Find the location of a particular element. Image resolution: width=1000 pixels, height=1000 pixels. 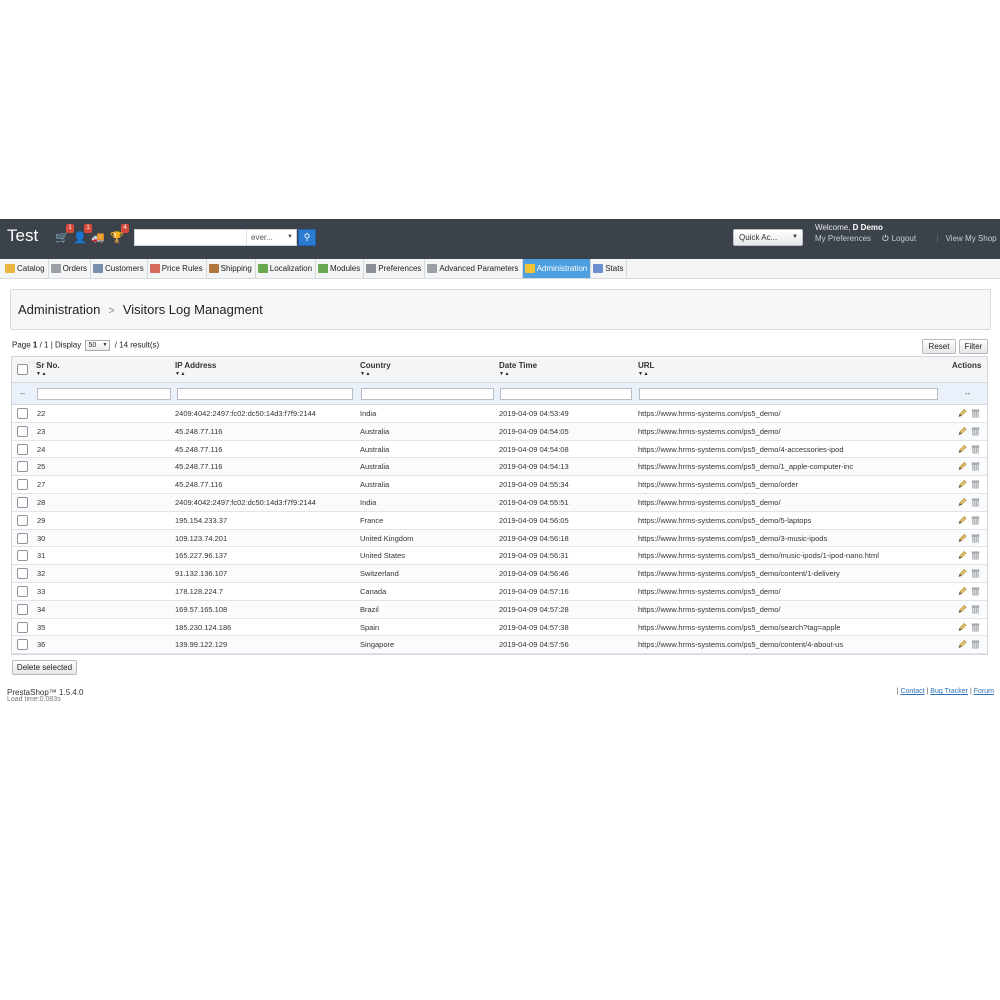

tab-catalog: Catalog is located at coordinates (26, 268).